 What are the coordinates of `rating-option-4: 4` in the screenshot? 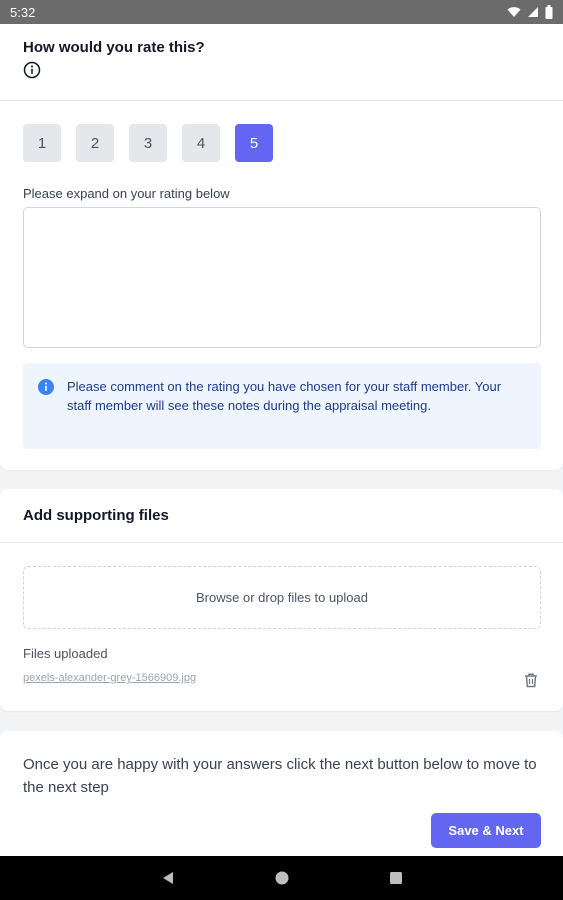 It's located at (201, 143).